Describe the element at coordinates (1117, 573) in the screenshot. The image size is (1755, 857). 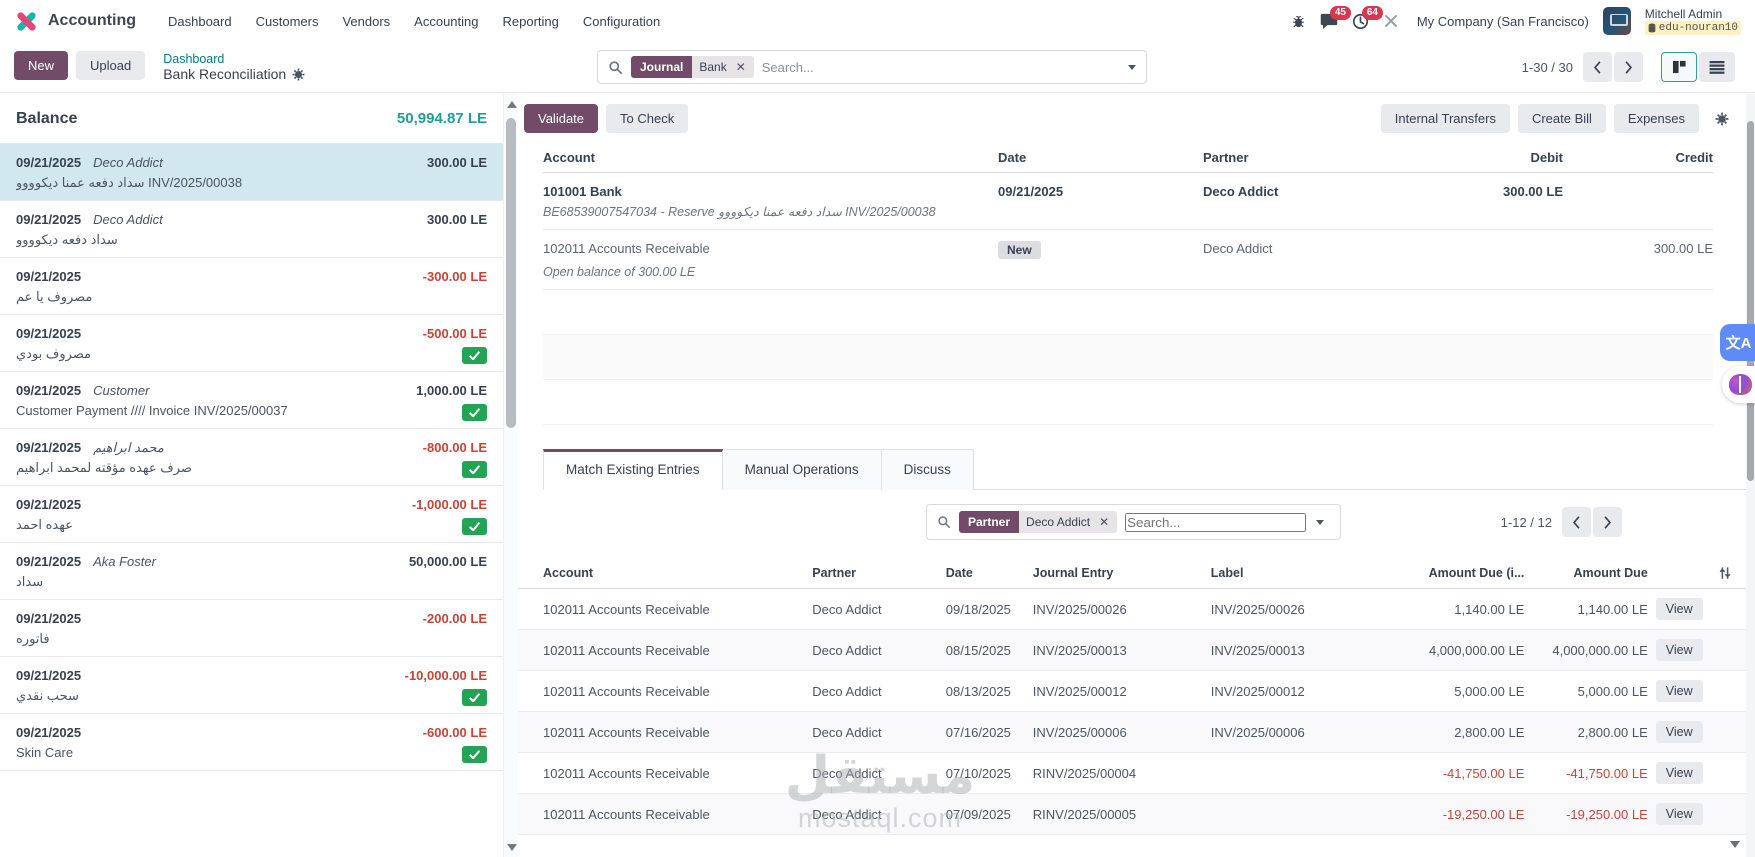
I see `col-journal-entry: Journal Entry` at that location.